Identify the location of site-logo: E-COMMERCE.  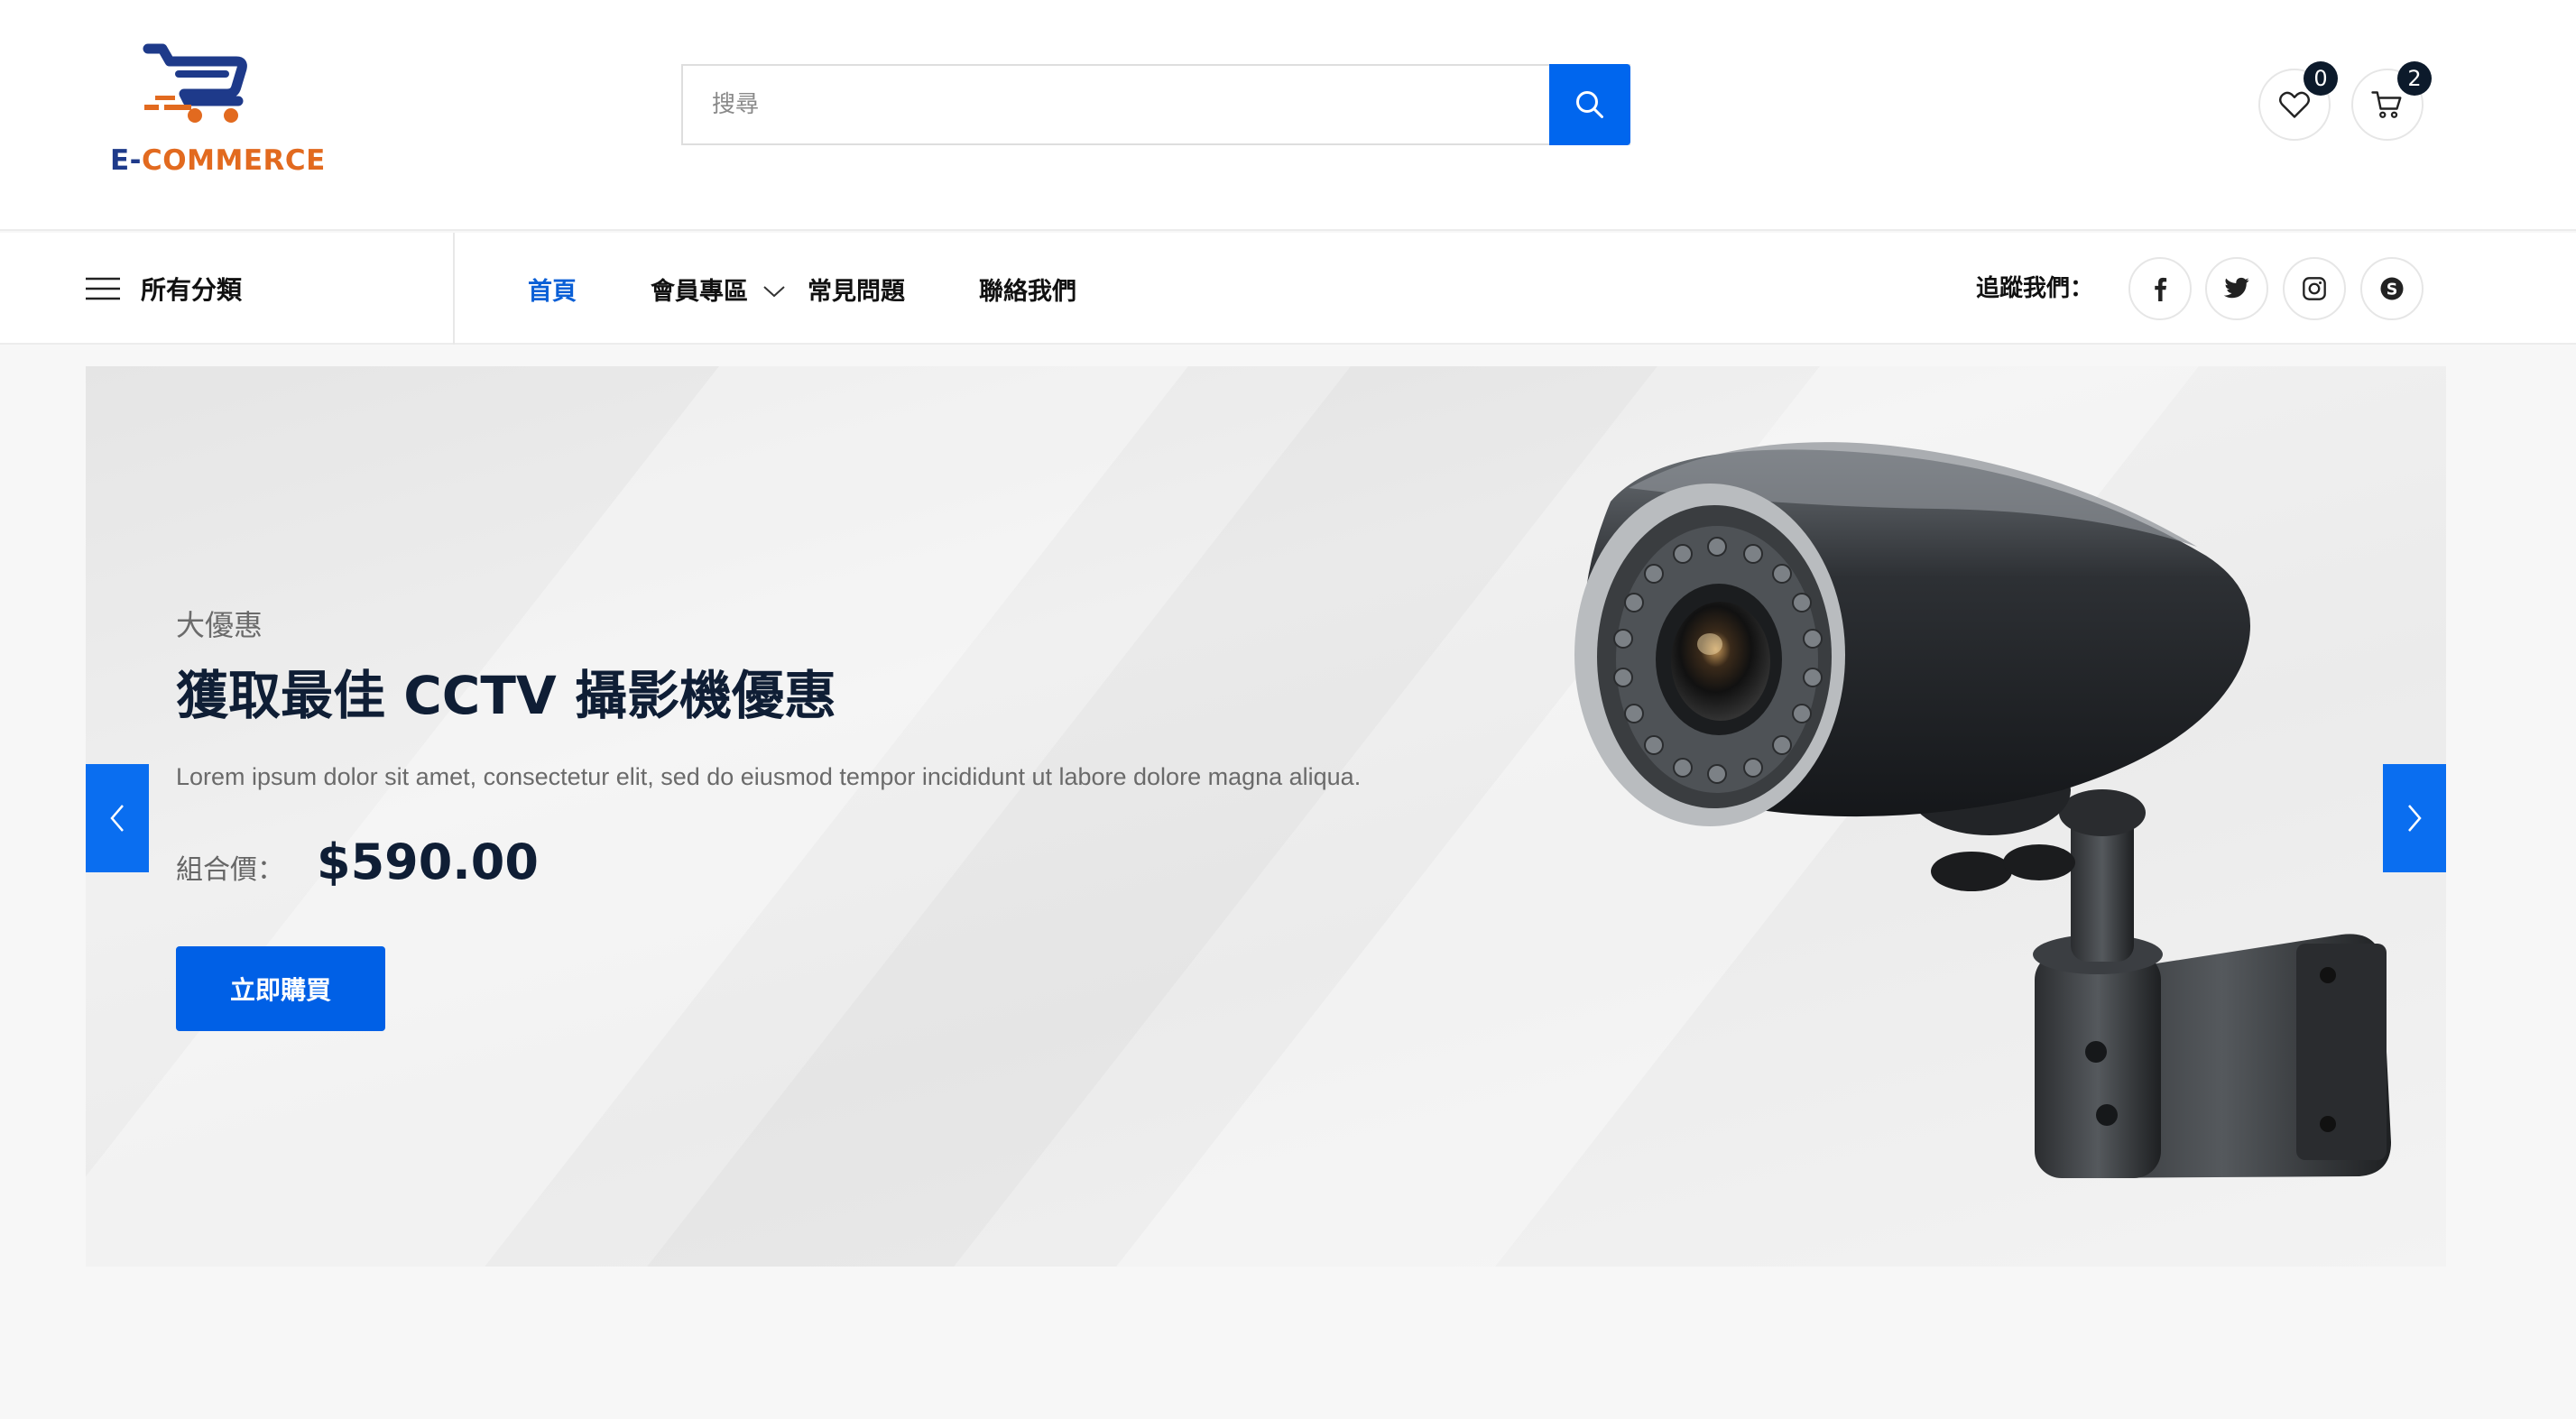
(216, 109).